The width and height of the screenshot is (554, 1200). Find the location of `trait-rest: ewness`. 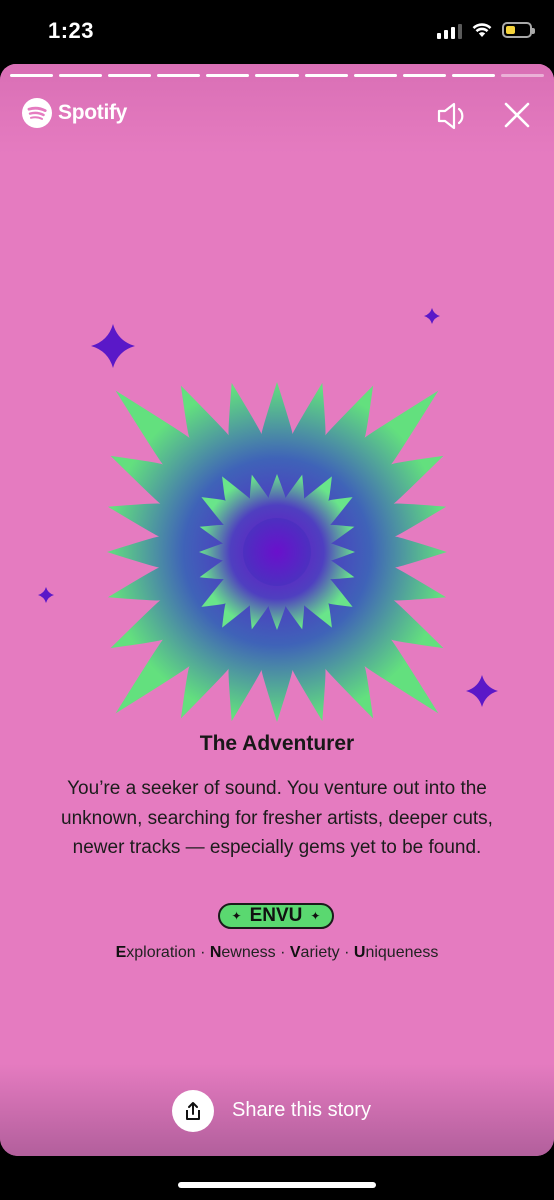

trait-rest: ewness is located at coordinates (248, 952).